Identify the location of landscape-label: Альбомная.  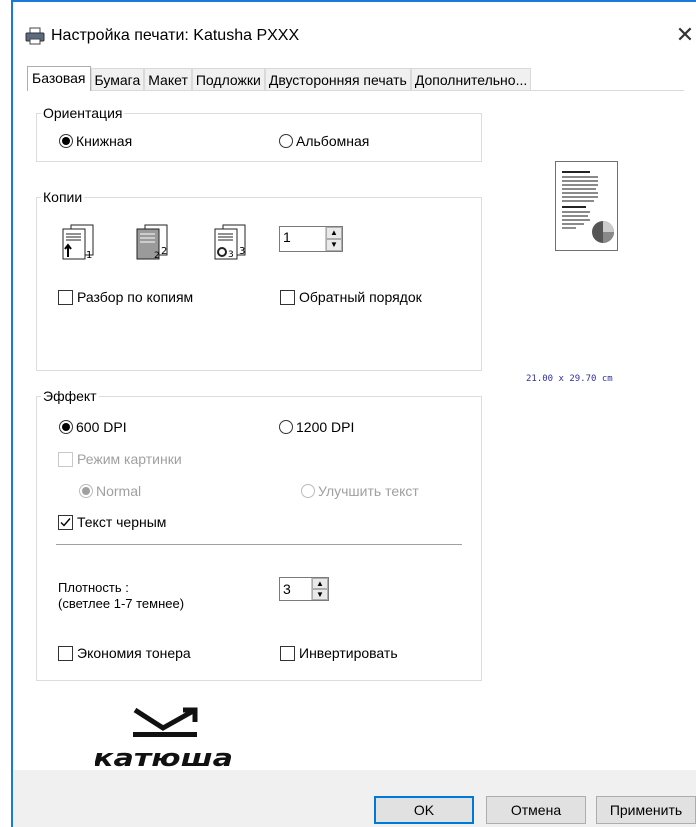
(333, 141).